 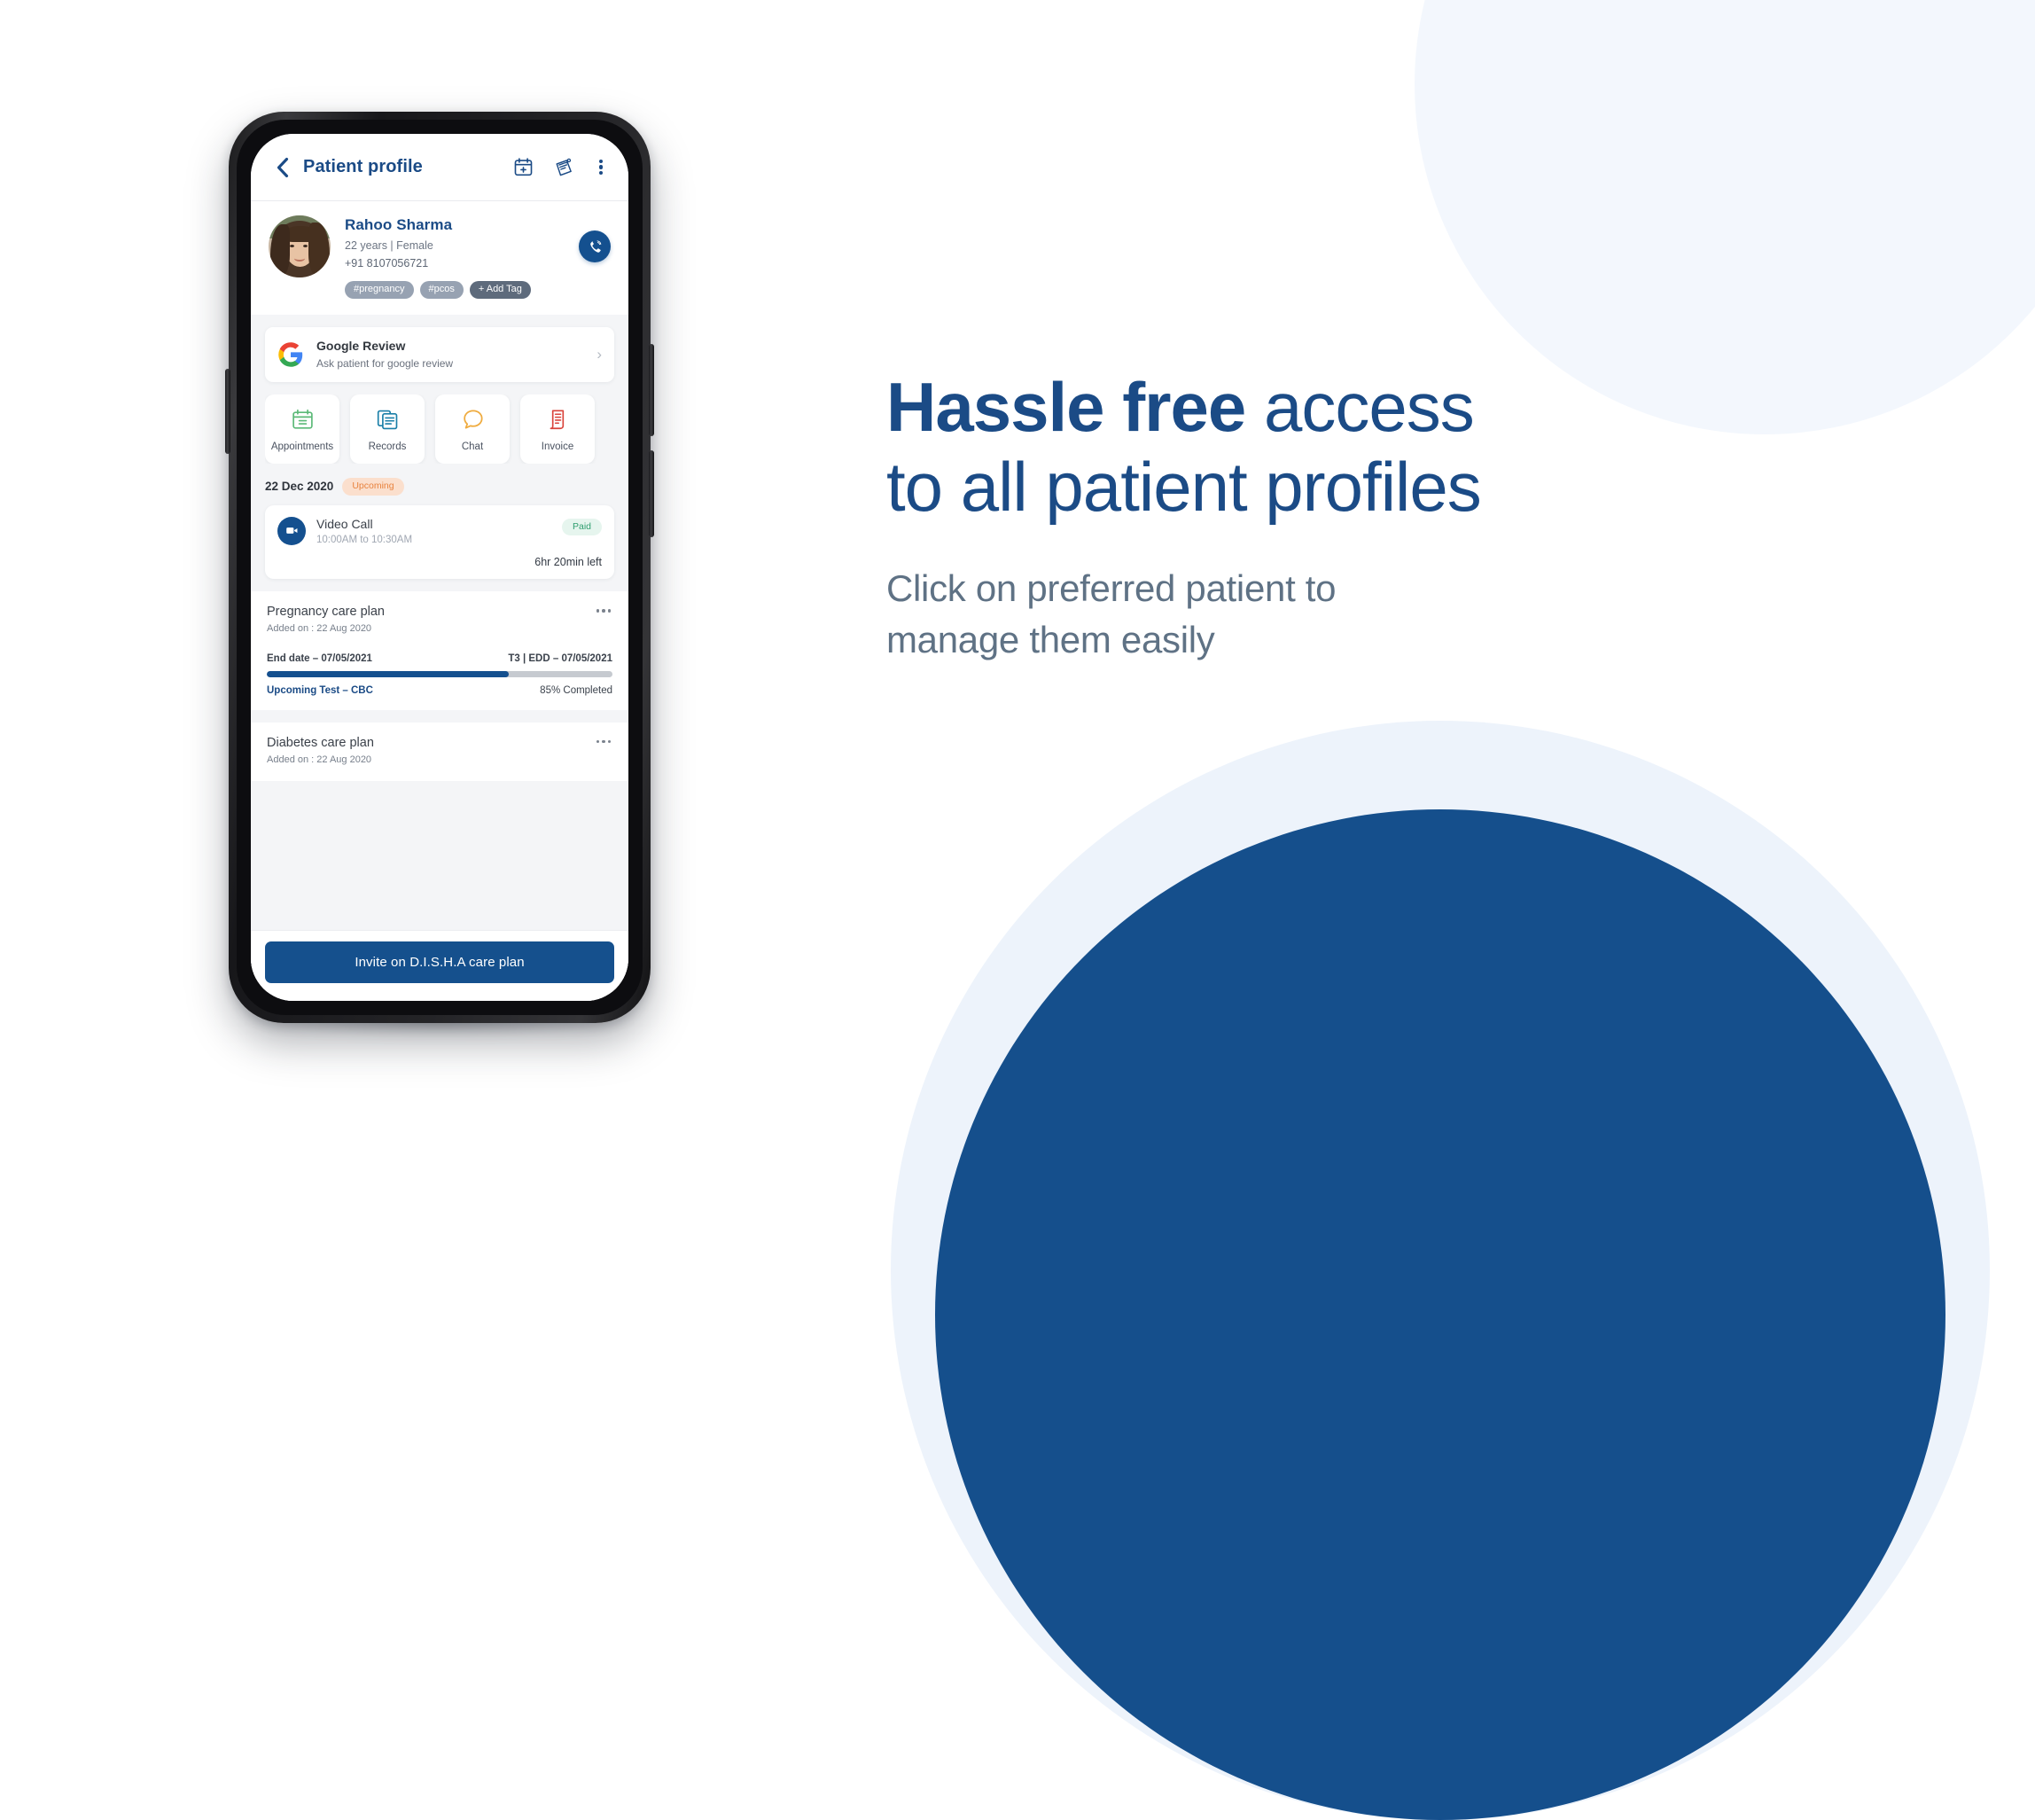 What do you see at coordinates (344, 523) in the screenshot?
I see `appointment-type: Video Call` at bounding box center [344, 523].